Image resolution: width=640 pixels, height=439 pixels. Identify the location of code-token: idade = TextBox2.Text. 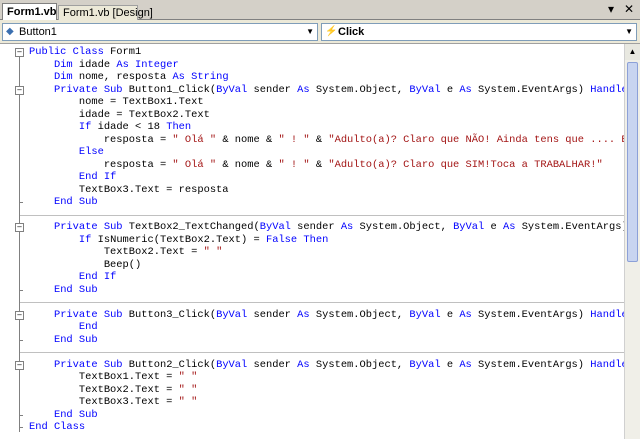
(119, 114).